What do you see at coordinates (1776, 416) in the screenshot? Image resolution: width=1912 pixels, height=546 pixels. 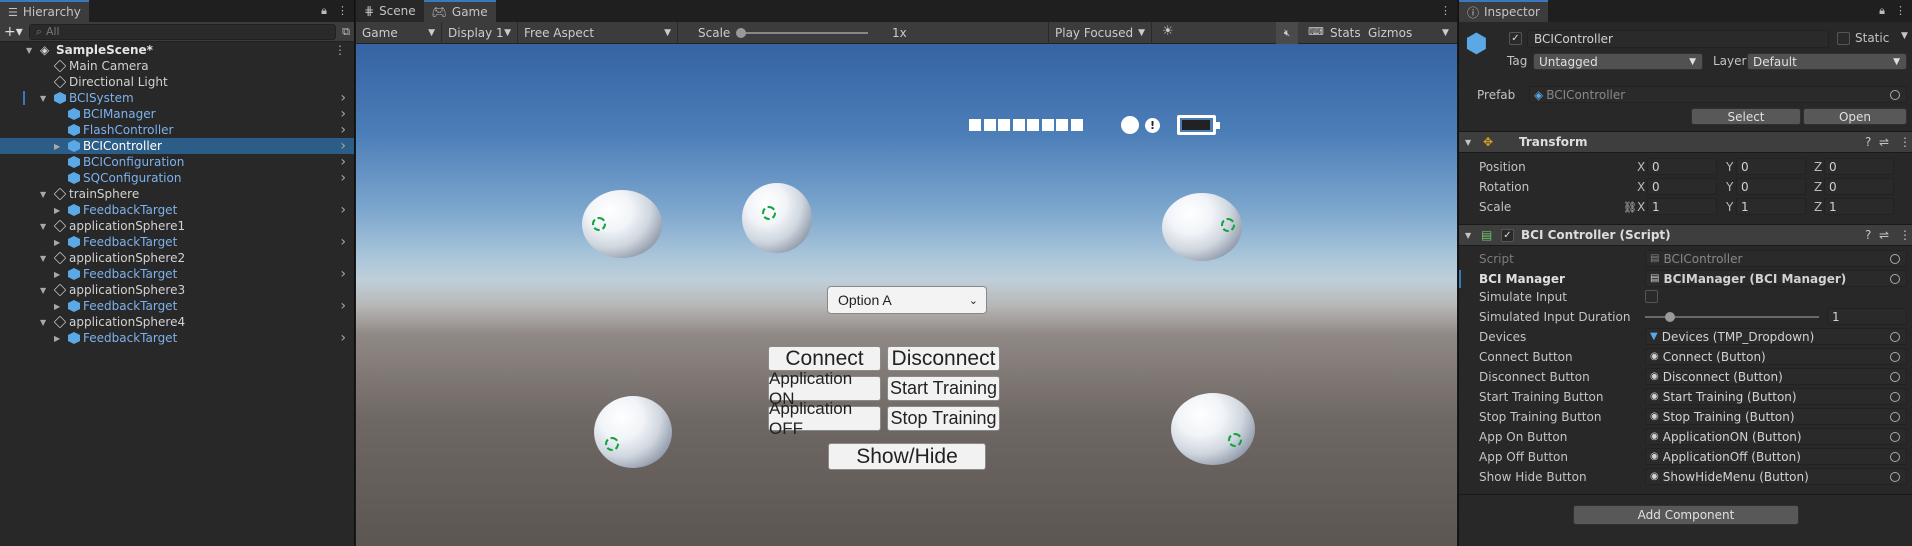 I see `object-field: ◉ Stop Training (Button)` at bounding box center [1776, 416].